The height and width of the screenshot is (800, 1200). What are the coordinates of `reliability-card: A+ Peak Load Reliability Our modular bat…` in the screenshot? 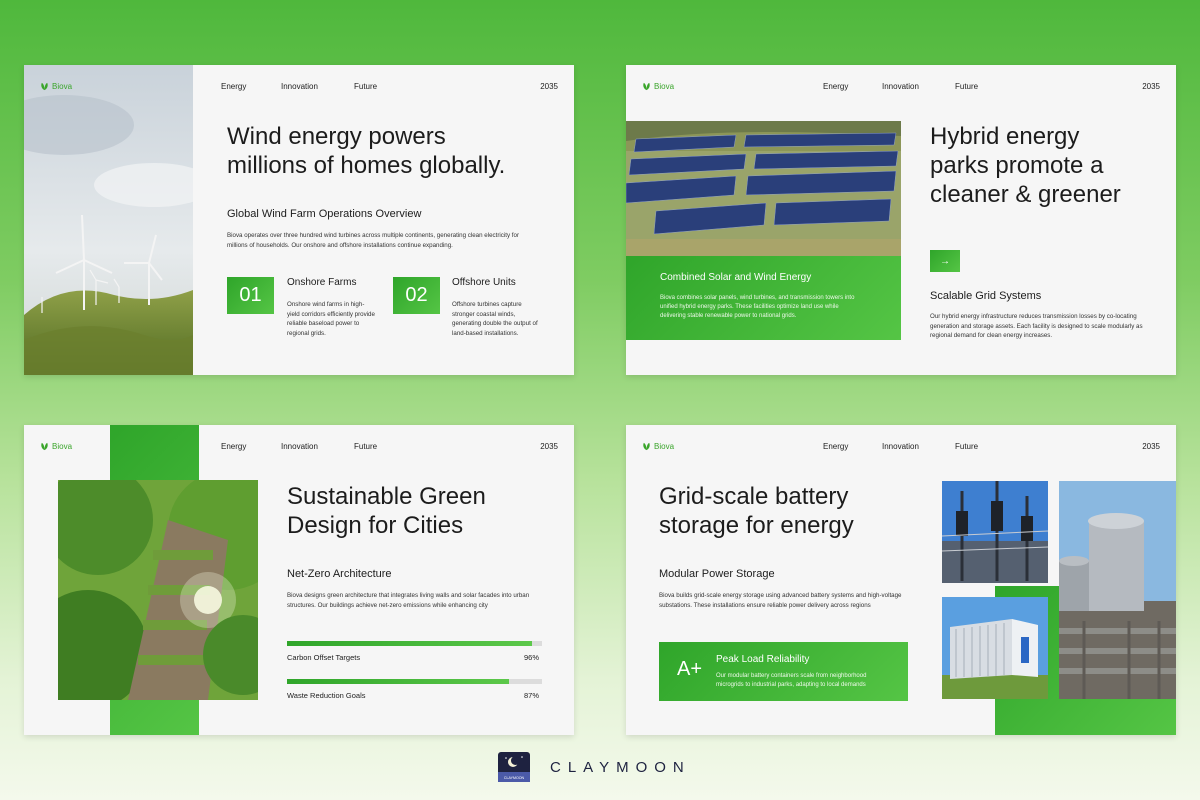 It's located at (783, 671).